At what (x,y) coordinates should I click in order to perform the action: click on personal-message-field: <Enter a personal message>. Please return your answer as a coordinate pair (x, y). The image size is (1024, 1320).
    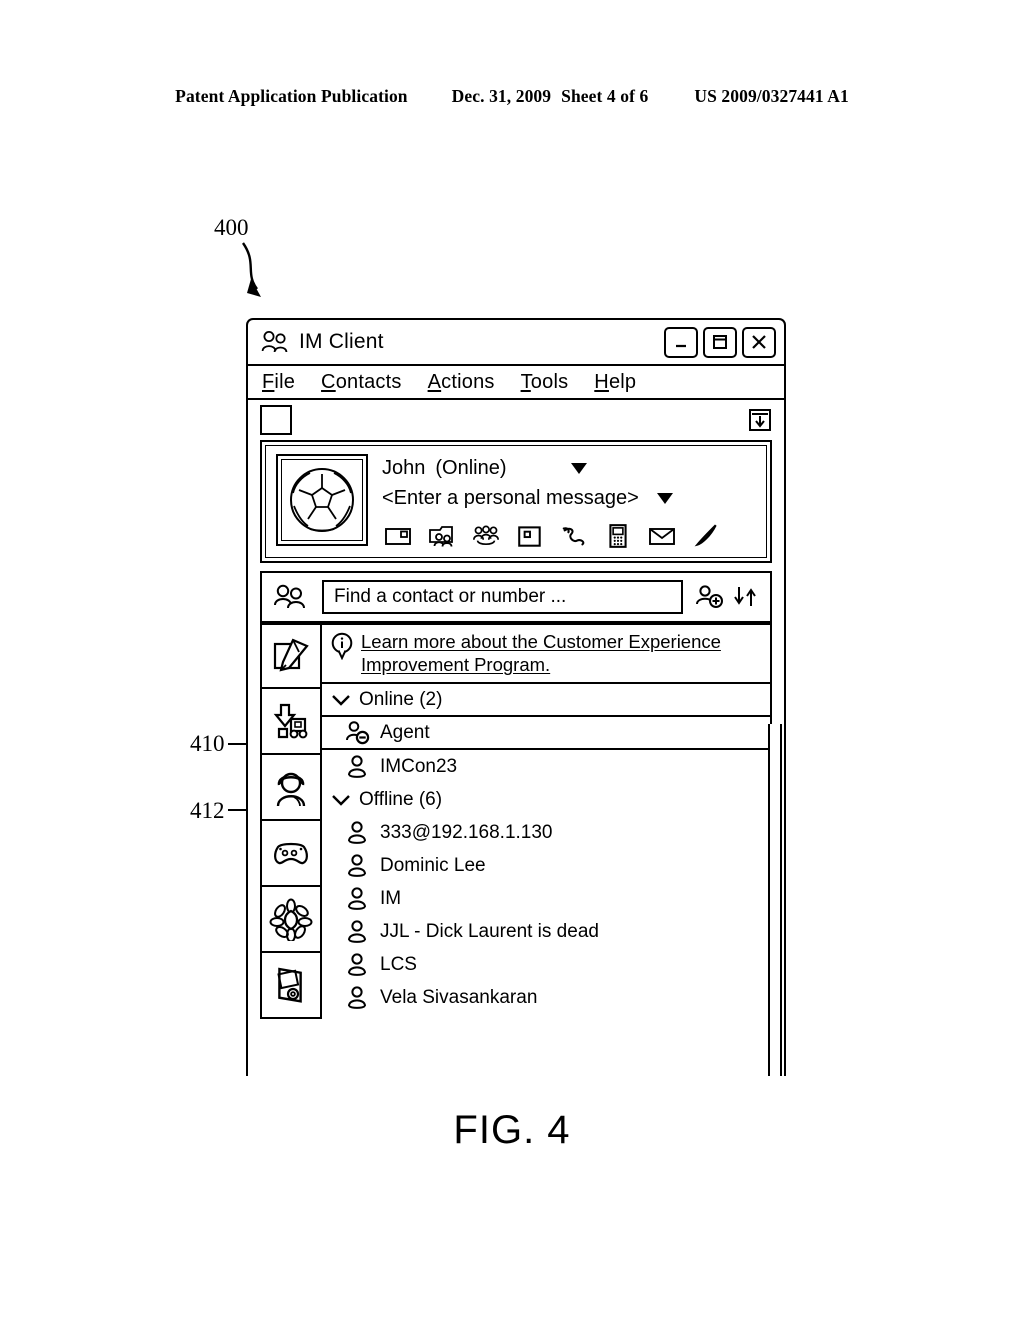
    Looking at the image, I should click on (510, 498).